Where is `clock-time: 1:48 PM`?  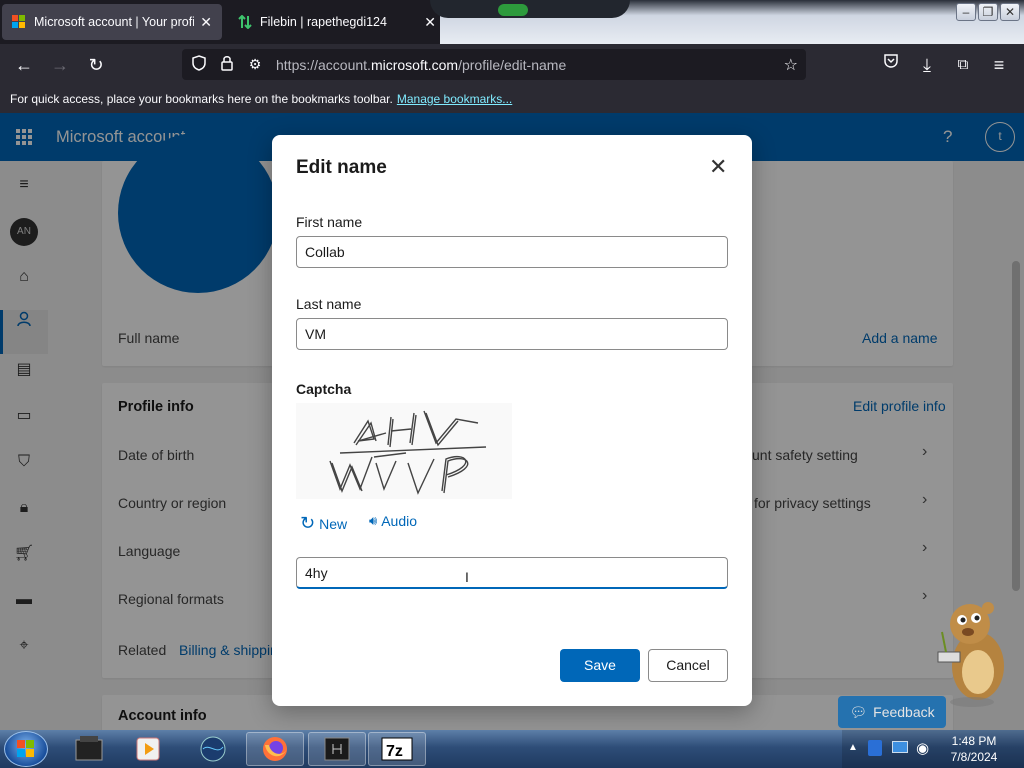 clock-time: 1:48 PM is located at coordinates (974, 741).